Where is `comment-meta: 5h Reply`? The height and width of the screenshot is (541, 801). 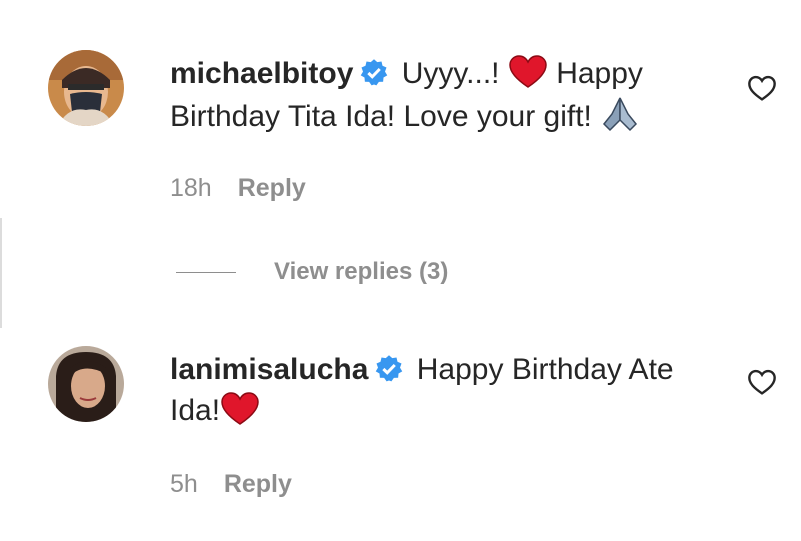 comment-meta: 5h Reply is located at coordinates (231, 484).